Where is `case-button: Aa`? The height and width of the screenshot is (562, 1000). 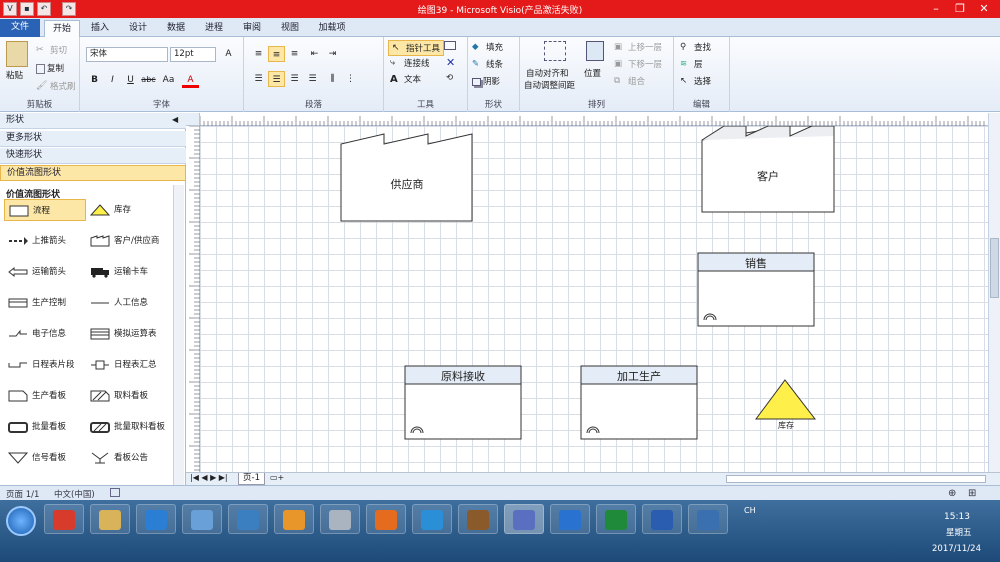 case-button: Aa is located at coordinates (168, 80).